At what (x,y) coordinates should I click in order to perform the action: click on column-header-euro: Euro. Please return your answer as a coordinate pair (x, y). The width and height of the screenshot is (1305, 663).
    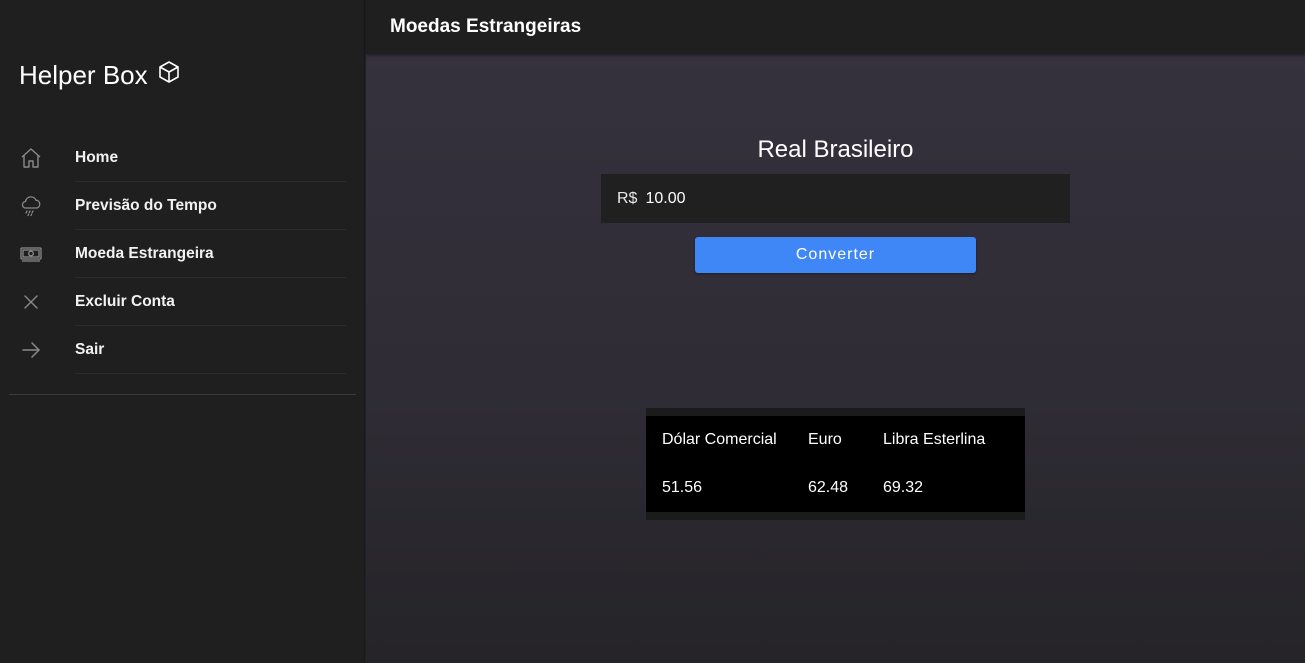
    Looking at the image, I should click on (825, 439).